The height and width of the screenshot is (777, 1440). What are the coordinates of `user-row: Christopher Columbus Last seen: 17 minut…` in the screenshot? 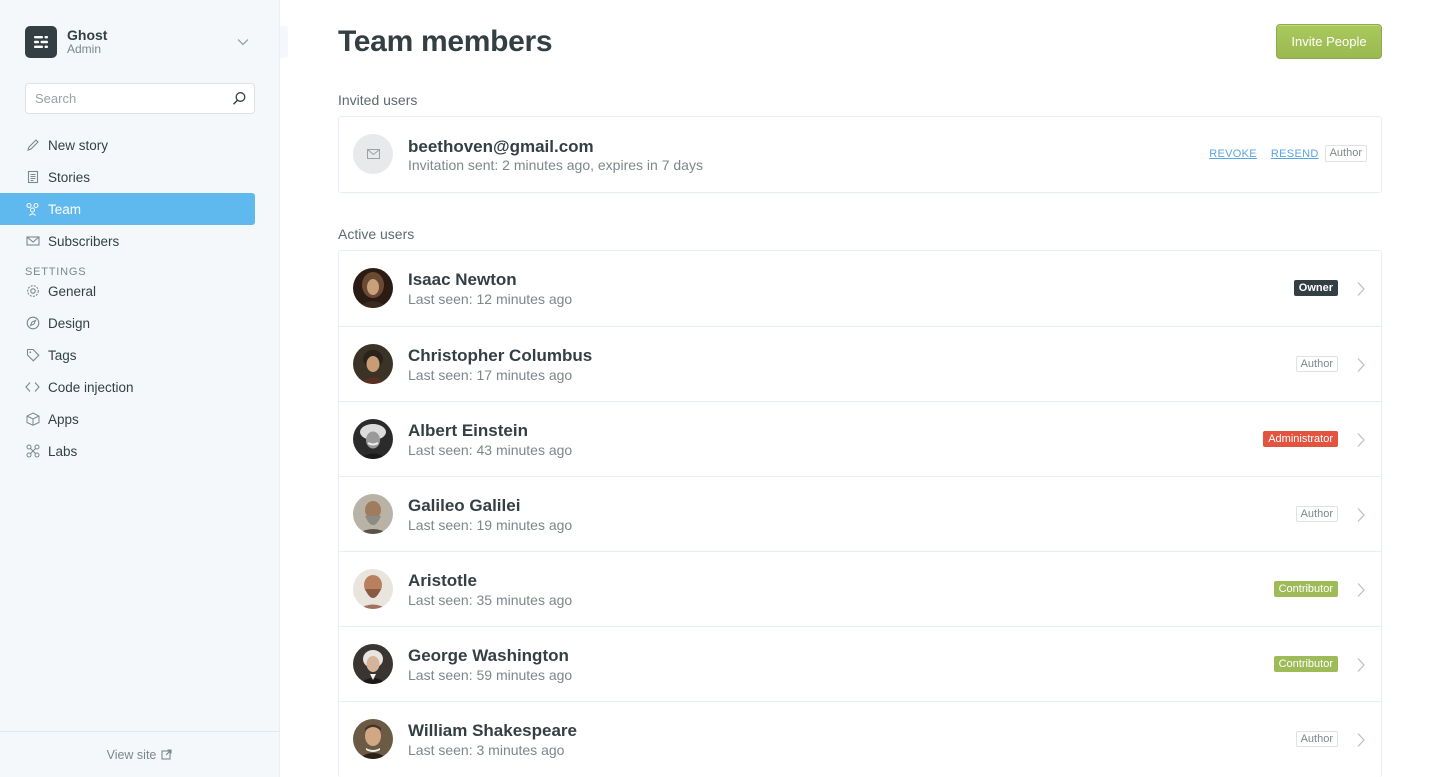 It's located at (860, 363).